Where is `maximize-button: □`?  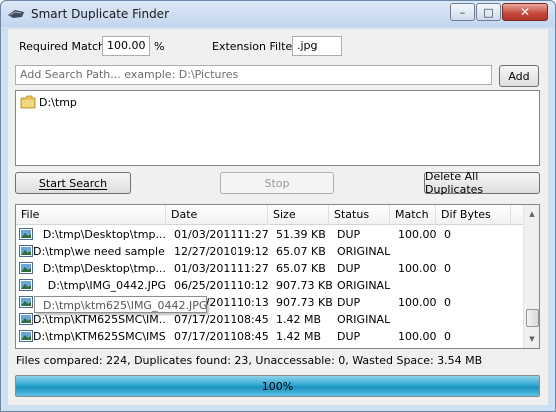
maximize-button: □ is located at coordinates (488, 12).